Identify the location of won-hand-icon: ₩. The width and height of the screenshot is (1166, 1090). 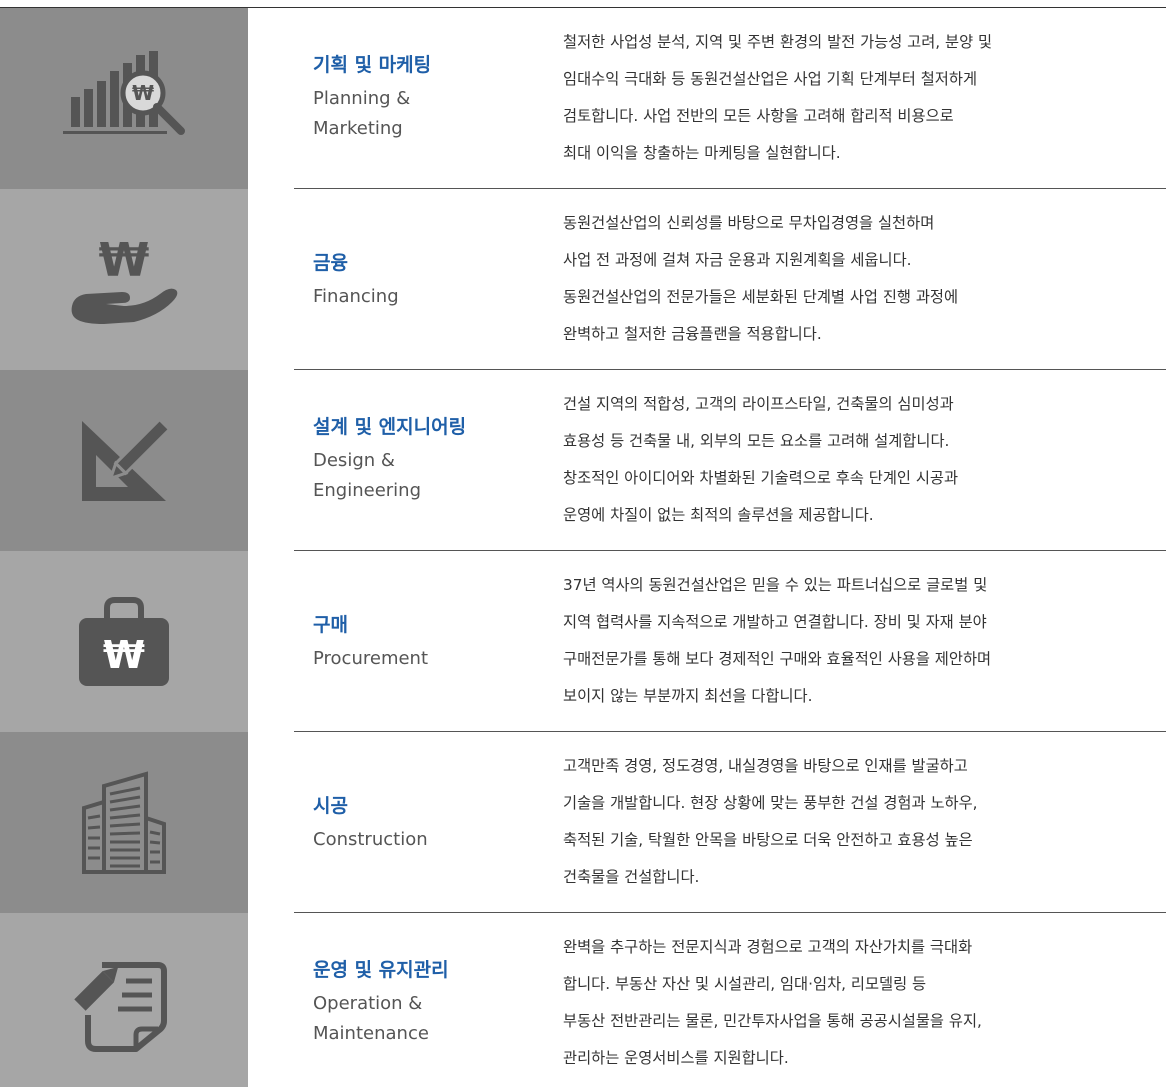
(124, 278).